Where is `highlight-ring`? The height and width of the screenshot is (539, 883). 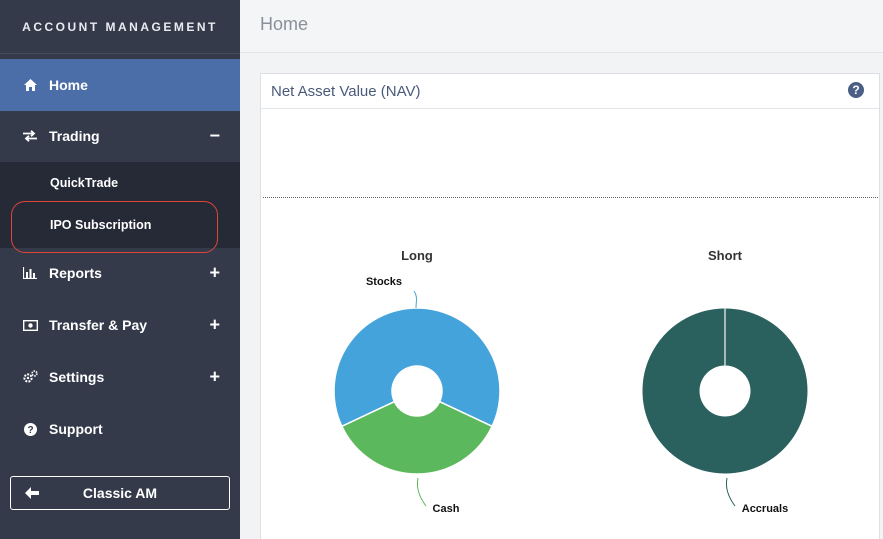
highlight-ring is located at coordinates (114, 227).